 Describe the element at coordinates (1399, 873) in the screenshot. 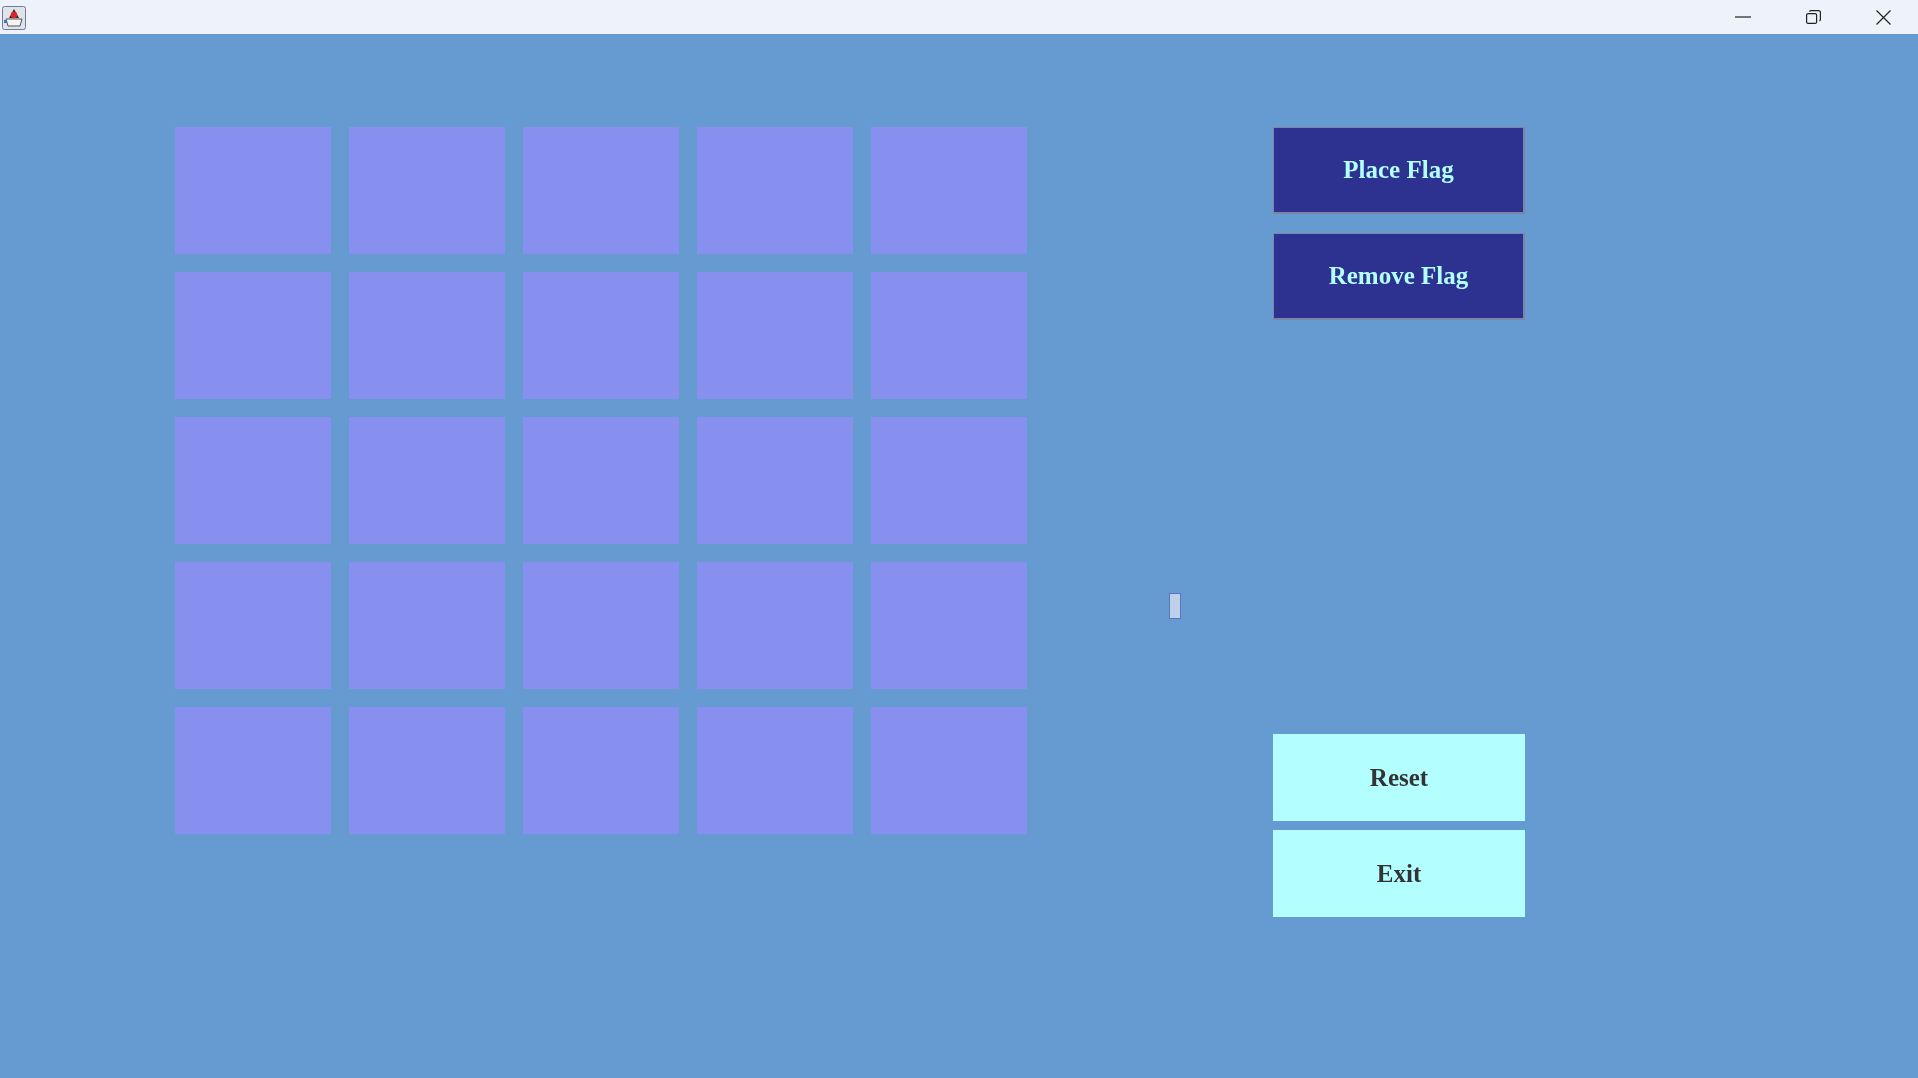

I see `game-button: Exit` at that location.